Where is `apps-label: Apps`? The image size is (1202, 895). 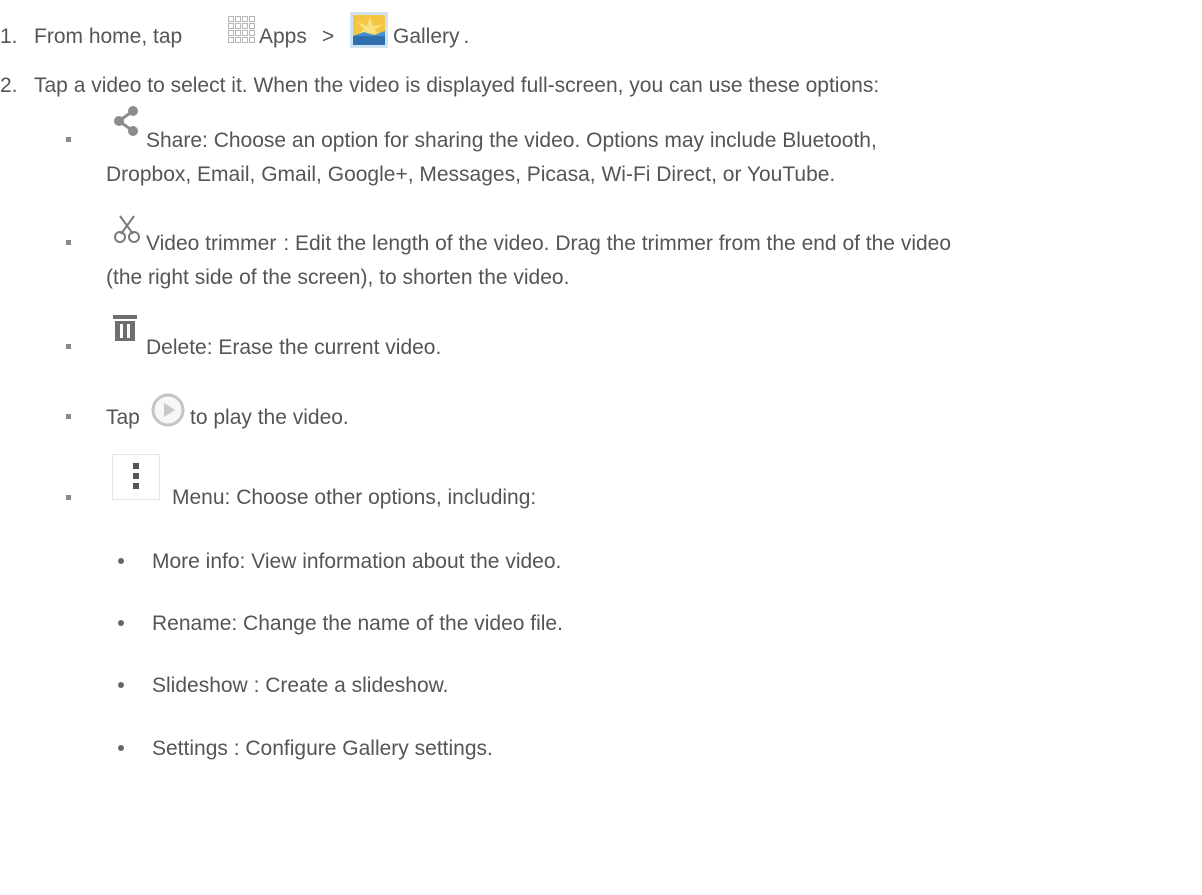 apps-label: Apps is located at coordinates (283, 36).